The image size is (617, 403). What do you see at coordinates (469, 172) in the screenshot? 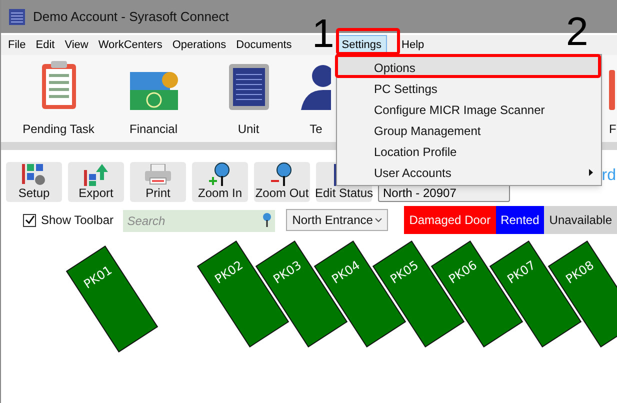
I see `menu-option: User Accounts` at bounding box center [469, 172].